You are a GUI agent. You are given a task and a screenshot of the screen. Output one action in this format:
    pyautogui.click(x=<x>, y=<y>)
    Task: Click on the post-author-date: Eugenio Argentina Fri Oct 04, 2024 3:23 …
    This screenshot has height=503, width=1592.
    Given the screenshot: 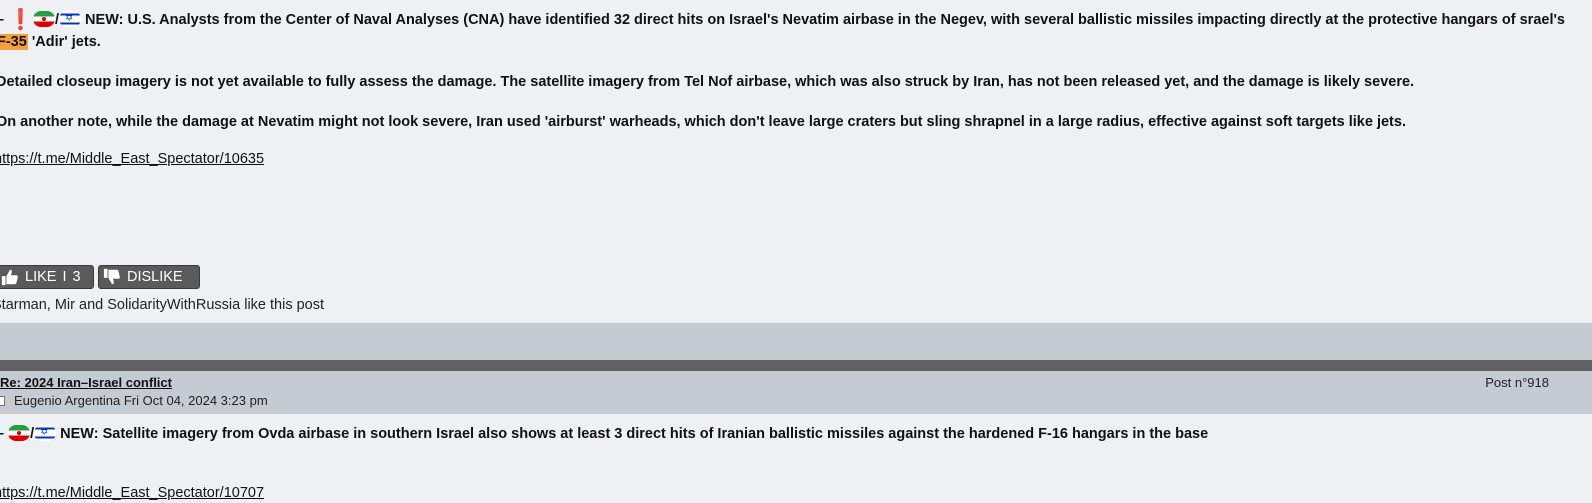 What is the action you would take?
    pyautogui.click(x=141, y=400)
    